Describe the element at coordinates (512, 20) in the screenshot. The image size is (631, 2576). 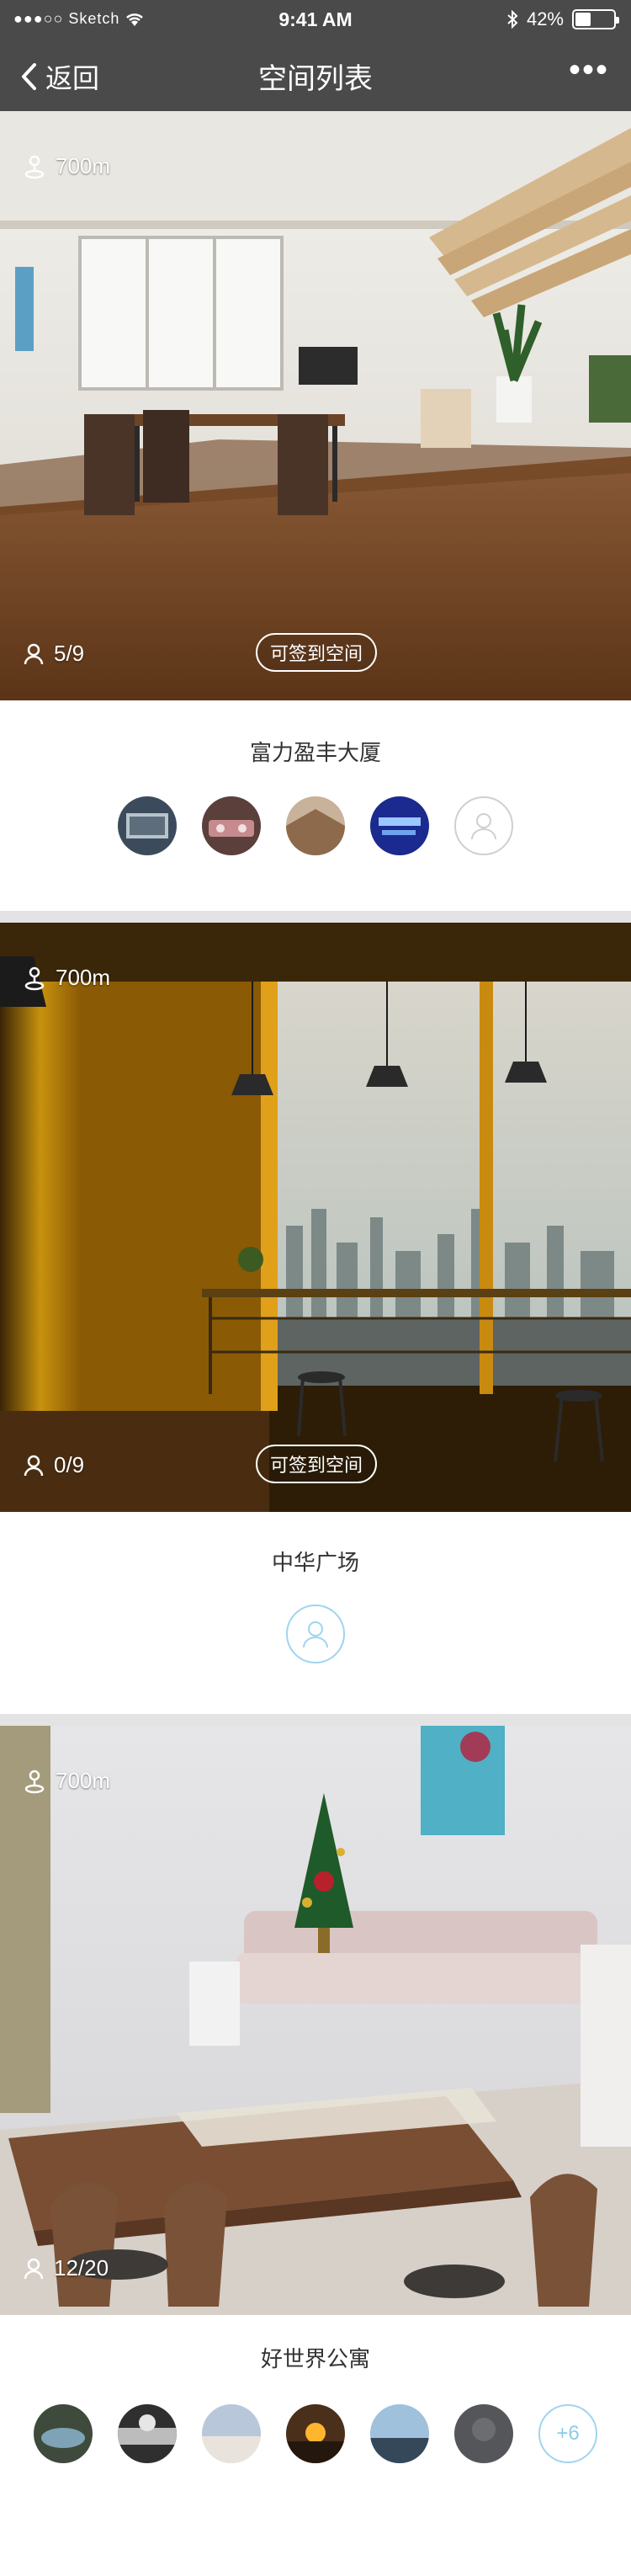
I see `bluetooth-icon` at that location.